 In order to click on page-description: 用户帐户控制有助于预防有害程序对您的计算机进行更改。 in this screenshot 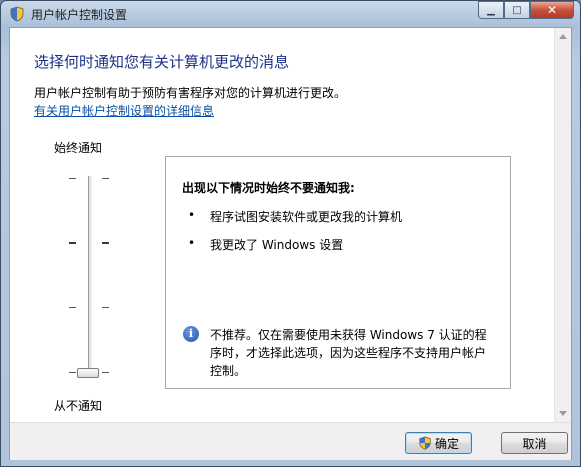, I will do `click(190, 93)`.